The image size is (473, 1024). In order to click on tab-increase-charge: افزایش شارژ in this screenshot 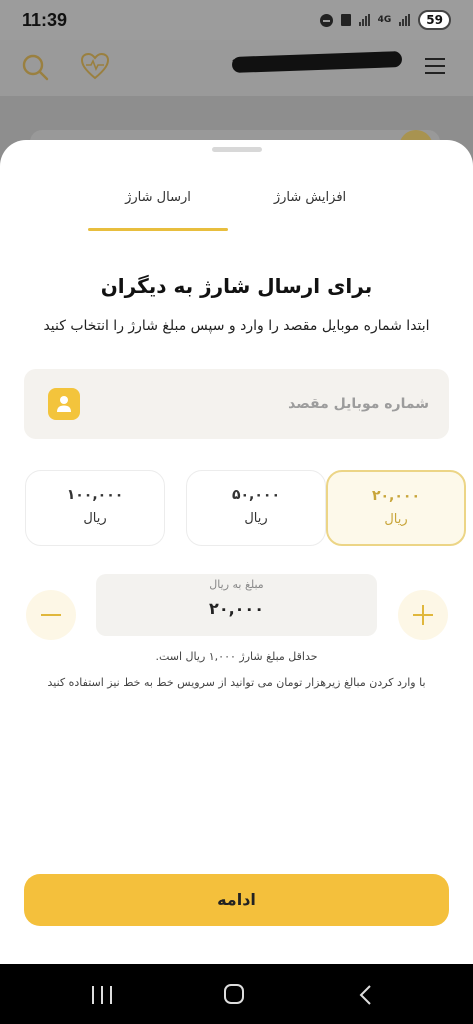, I will do `click(310, 210)`.